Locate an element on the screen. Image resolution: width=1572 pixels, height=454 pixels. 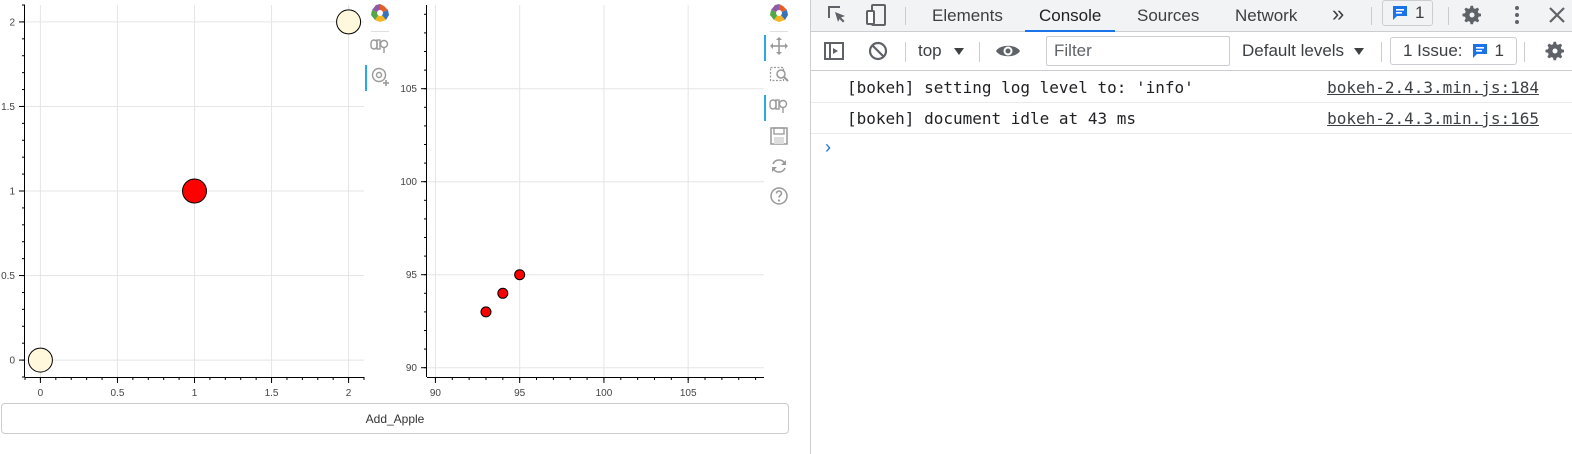
plot-1-toolbar is located at coordinates (379, 46).